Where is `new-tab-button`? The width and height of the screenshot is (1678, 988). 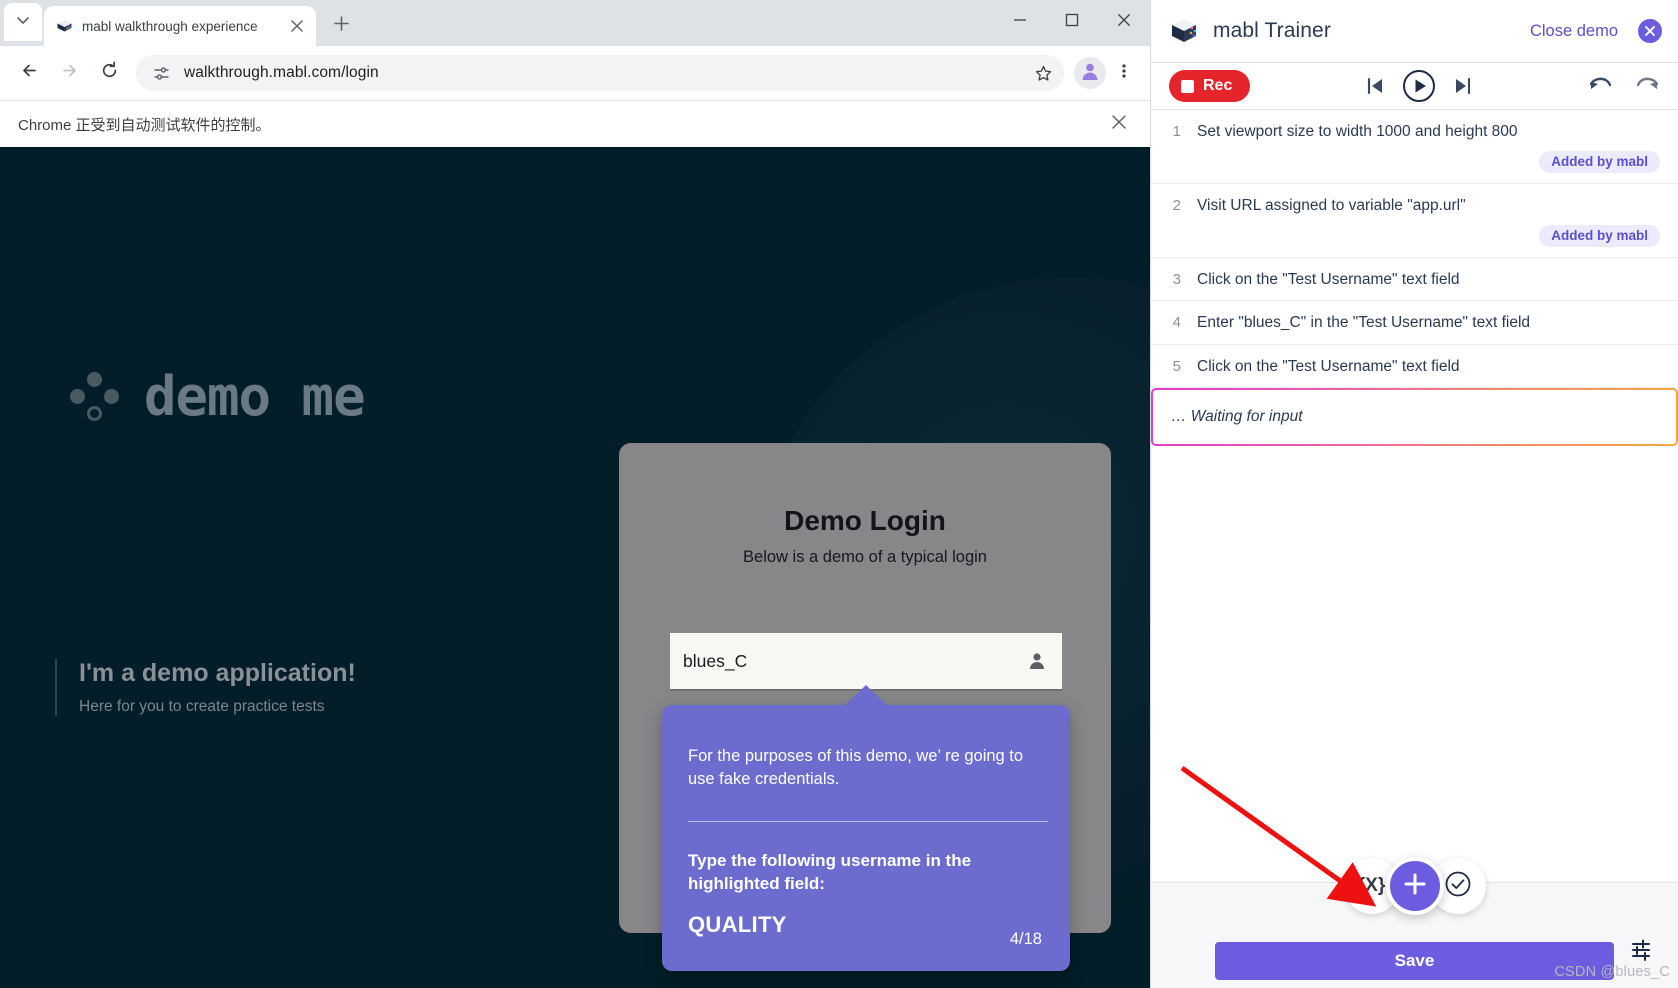
new-tab-button is located at coordinates (341, 26).